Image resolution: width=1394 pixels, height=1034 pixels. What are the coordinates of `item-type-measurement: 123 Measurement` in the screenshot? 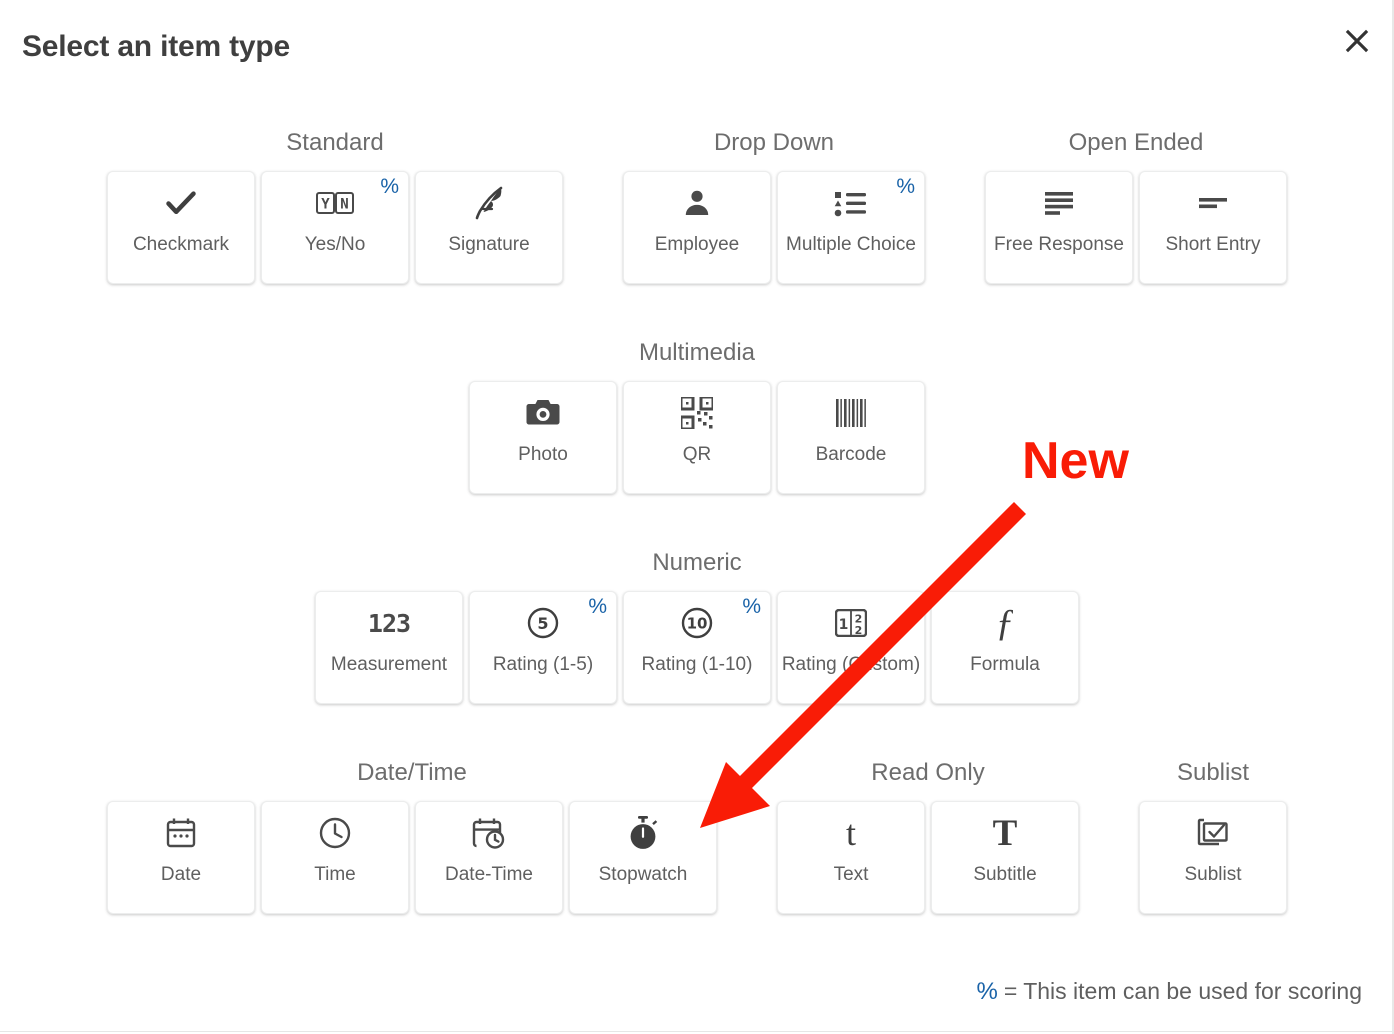 It's located at (389, 647).